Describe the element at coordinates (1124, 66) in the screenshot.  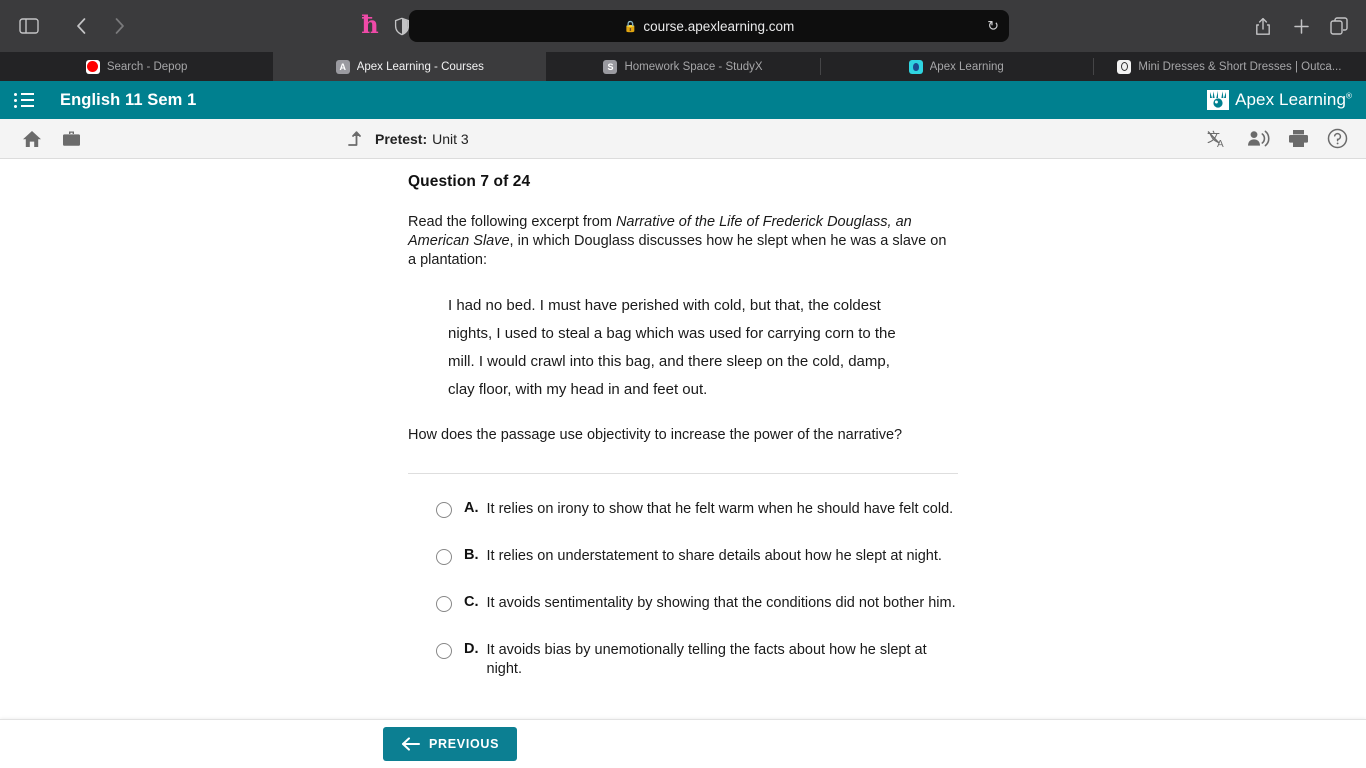
I see `outca-favicon` at that location.